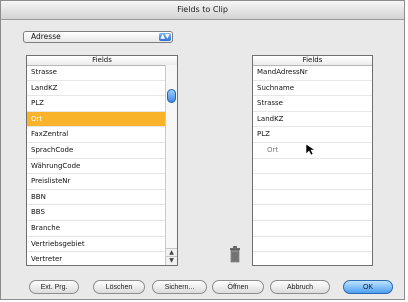  I want to click on updown-arrows-icon: ▲▼, so click(165, 37).